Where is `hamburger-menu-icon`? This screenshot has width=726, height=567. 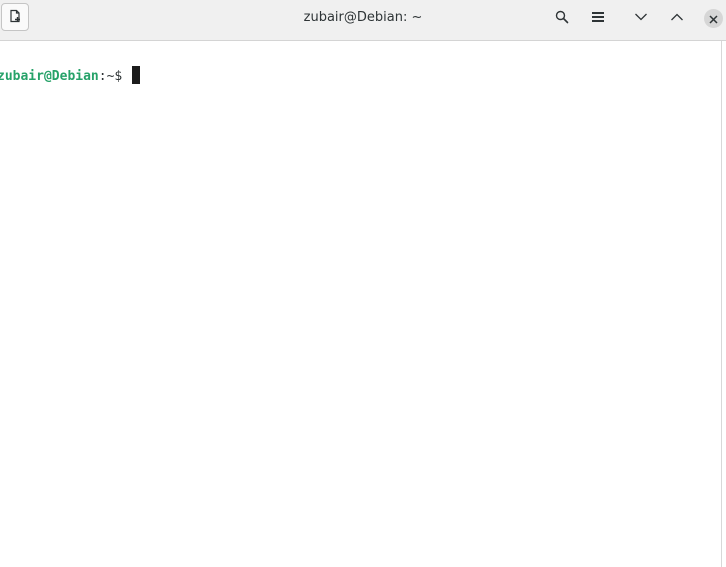 hamburger-menu-icon is located at coordinates (598, 18).